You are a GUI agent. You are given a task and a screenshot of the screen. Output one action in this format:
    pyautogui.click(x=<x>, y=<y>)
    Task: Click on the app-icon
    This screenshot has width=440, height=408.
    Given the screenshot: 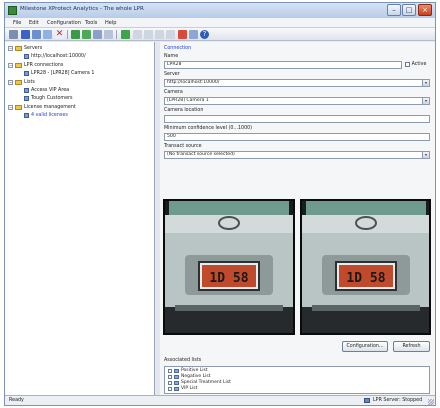 What is the action you would take?
    pyautogui.click(x=12, y=10)
    